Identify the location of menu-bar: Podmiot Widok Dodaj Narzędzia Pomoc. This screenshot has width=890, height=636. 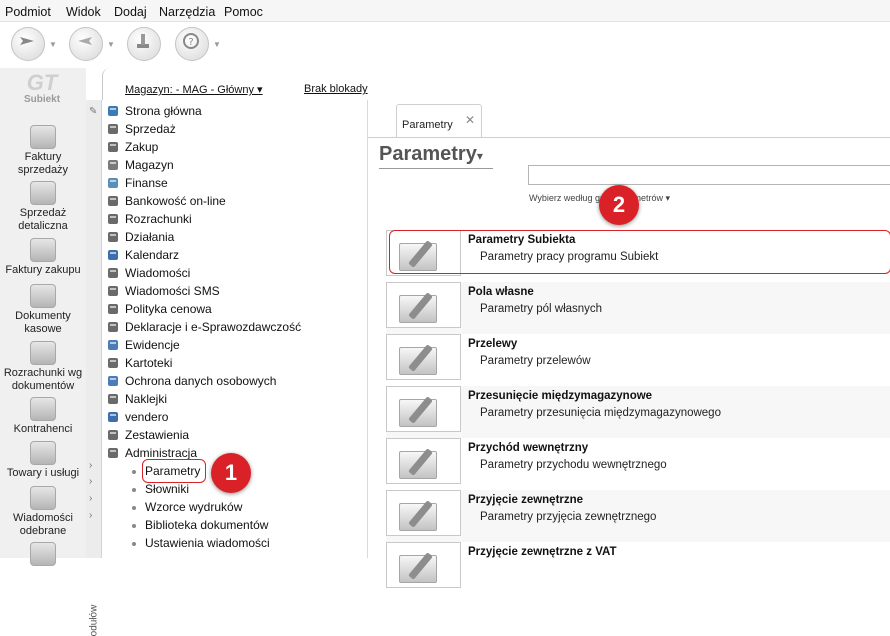
(445, 11).